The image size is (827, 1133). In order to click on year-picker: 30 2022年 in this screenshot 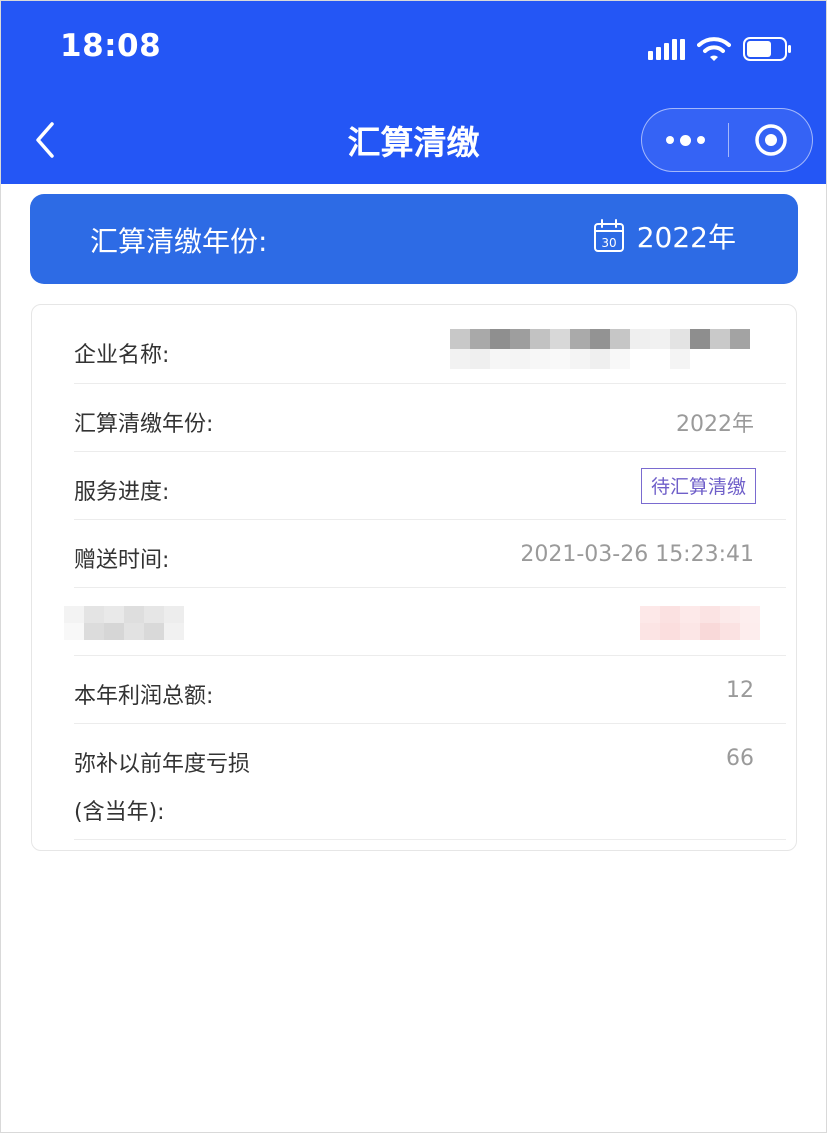, I will do `click(664, 236)`.